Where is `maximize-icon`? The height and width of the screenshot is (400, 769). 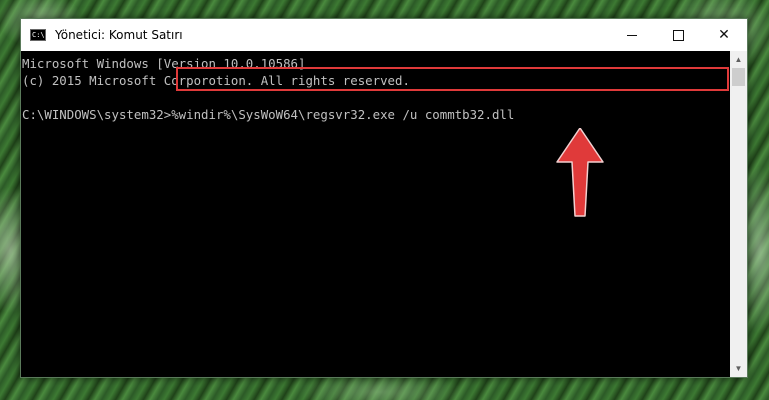
maximize-icon is located at coordinates (678, 35).